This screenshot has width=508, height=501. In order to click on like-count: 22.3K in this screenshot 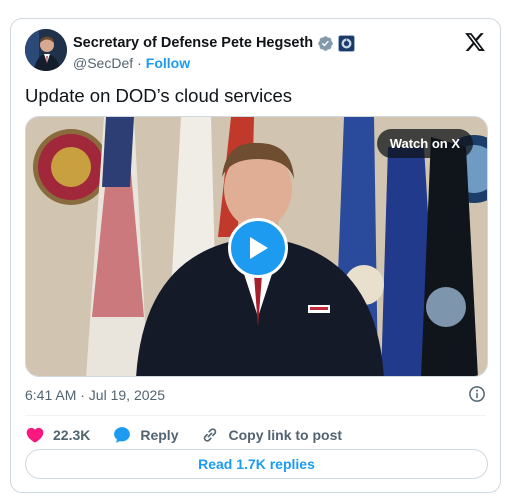, I will do `click(72, 435)`.